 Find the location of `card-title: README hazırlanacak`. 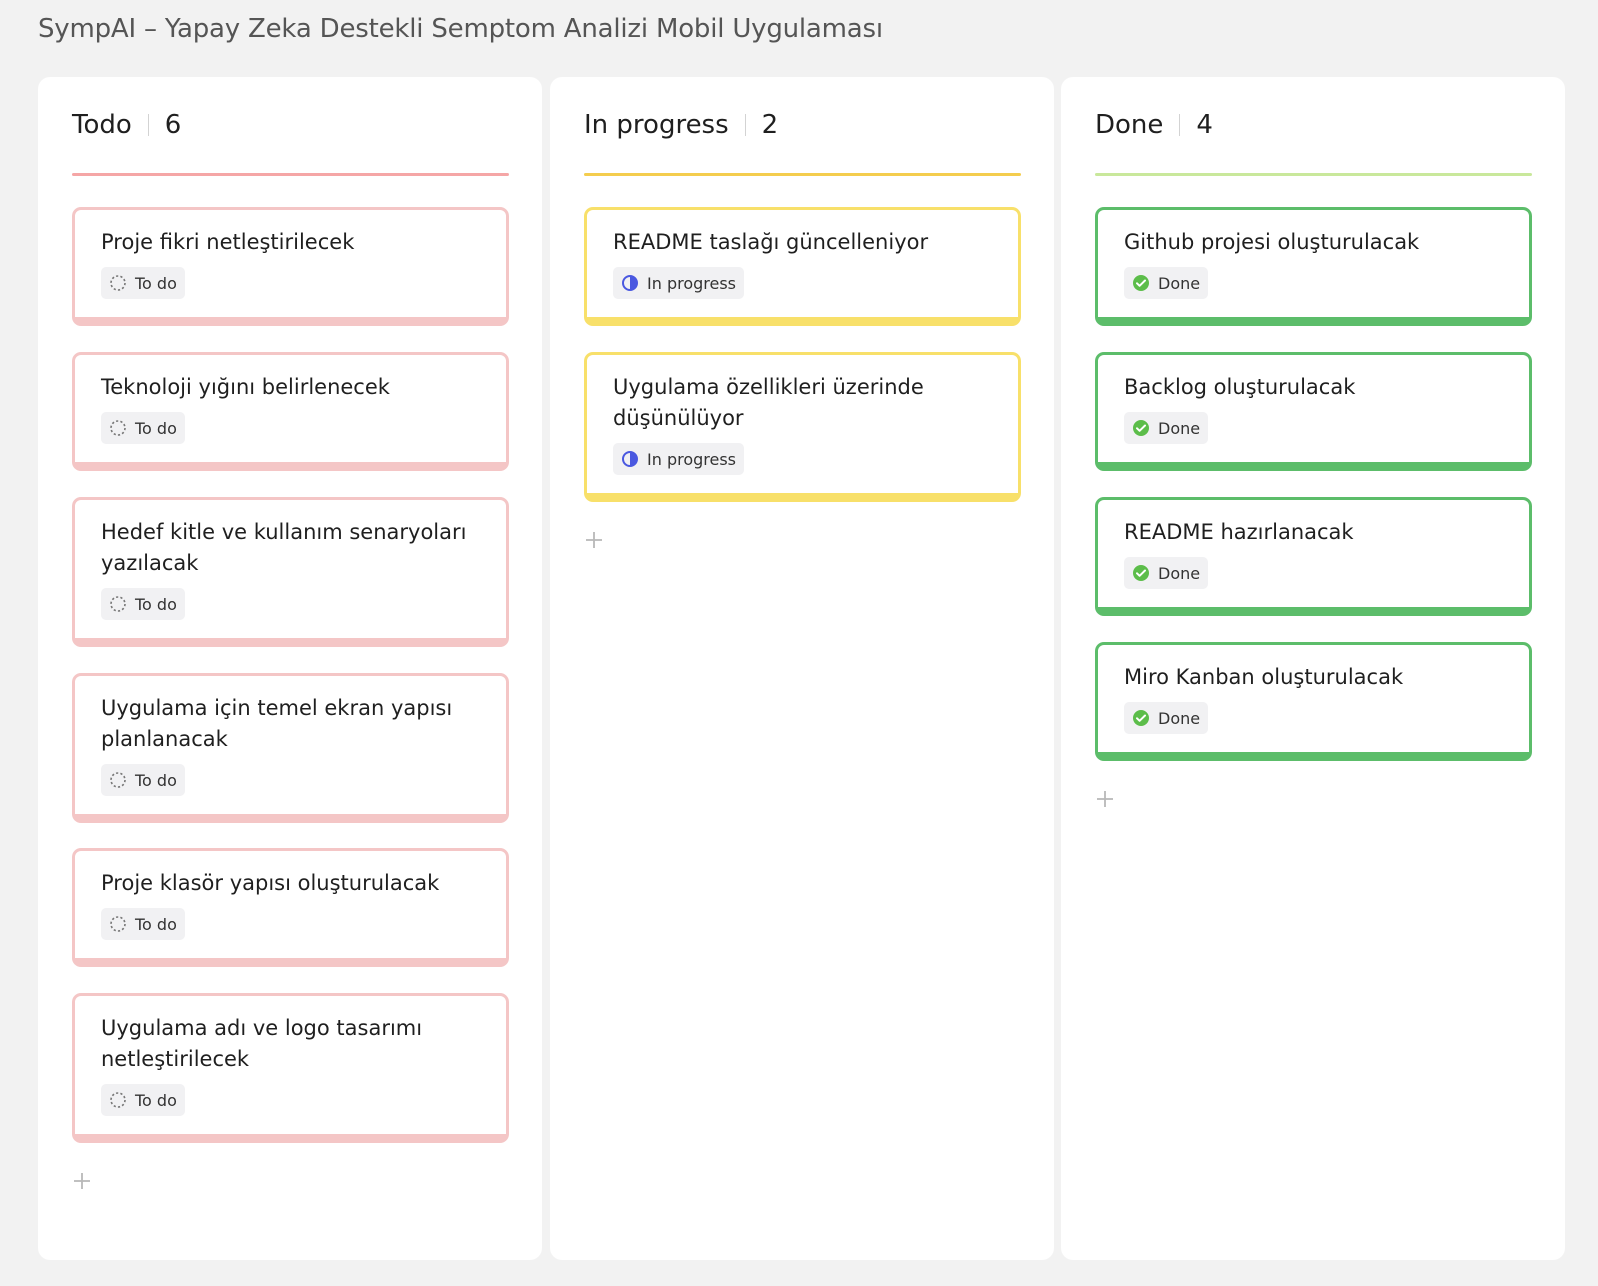

card-title: README hazırlanacak is located at coordinates (1239, 532).